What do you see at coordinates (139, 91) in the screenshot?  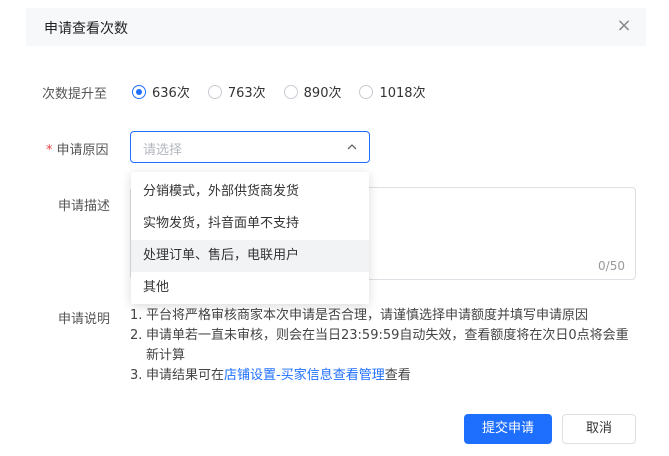 I see `radio-checked-icon` at bounding box center [139, 91].